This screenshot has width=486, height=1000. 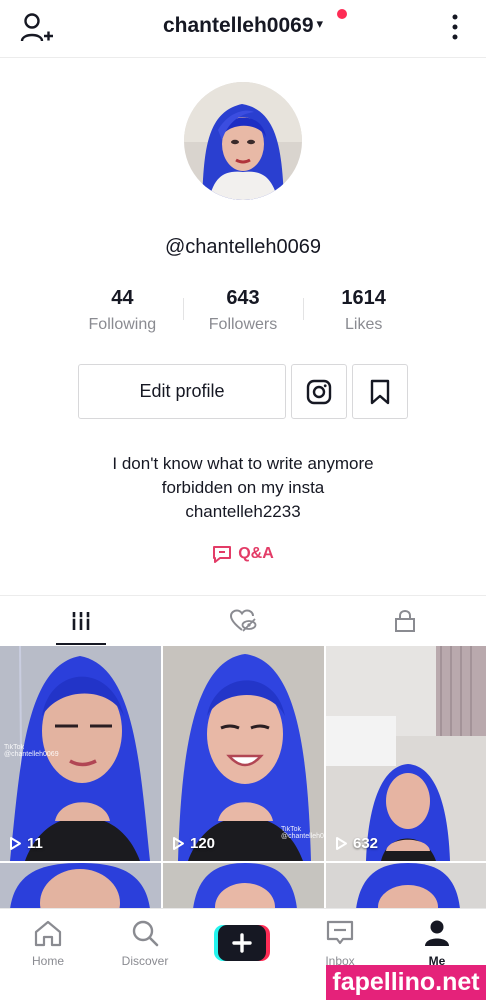 I want to click on inbox-icon, so click(x=340, y=932).